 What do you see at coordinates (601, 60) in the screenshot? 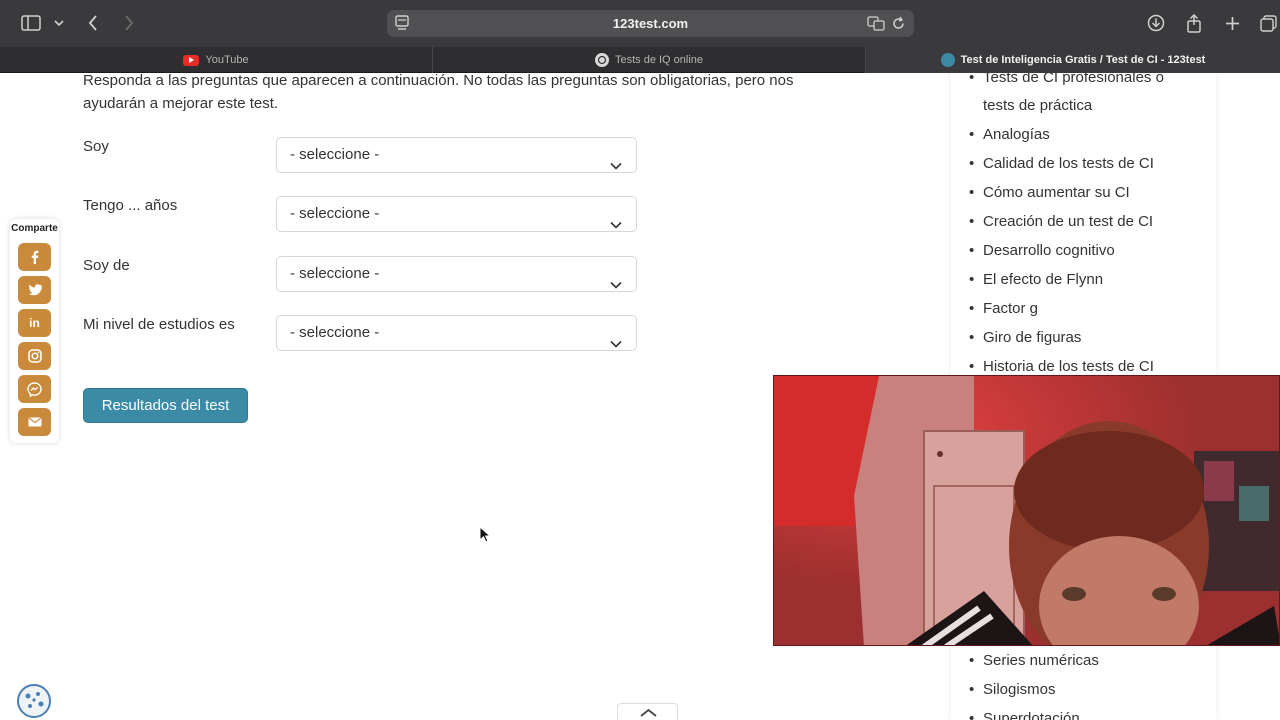
I see `openai-icon` at bounding box center [601, 60].